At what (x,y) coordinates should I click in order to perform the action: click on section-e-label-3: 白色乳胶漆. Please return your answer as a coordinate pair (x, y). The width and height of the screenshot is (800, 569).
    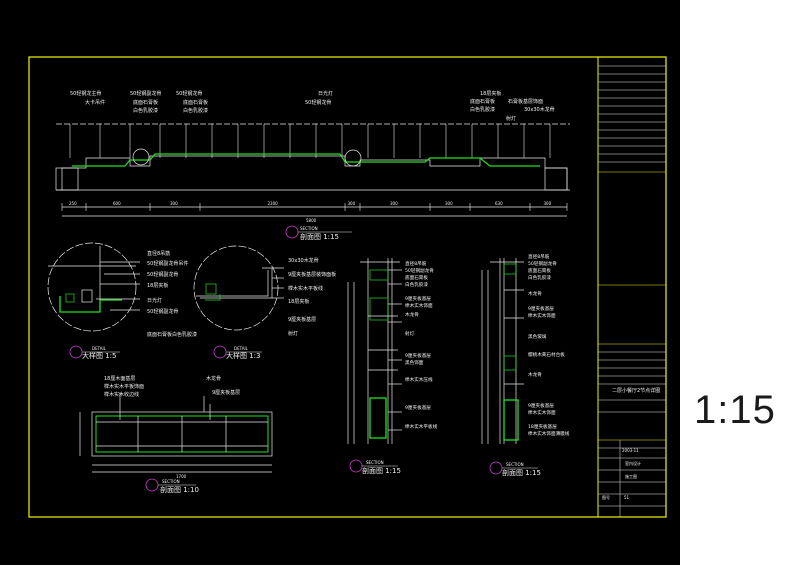
    Looking at the image, I should click on (539, 277).